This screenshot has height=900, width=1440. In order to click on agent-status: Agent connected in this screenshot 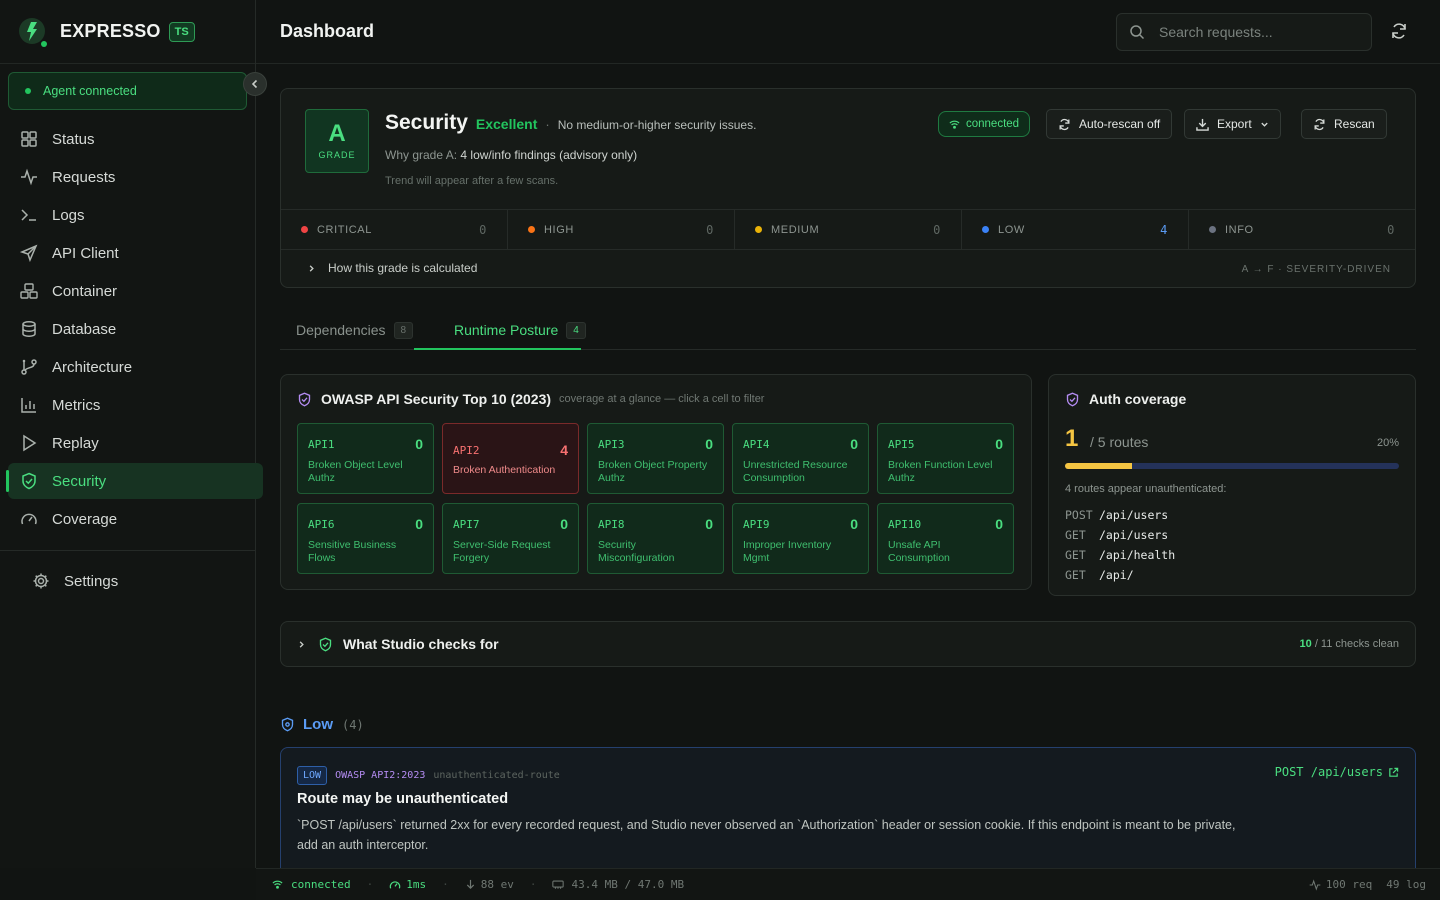, I will do `click(127, 91)`.